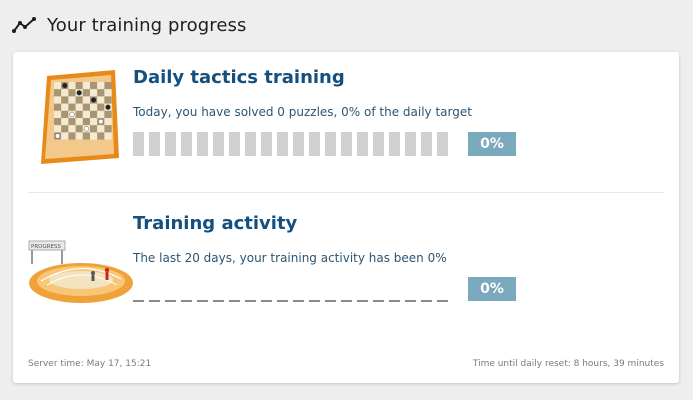 The image size is (693, 400). Describe the element at coordinates (80, 117) in the screenshot. I see `chessboard-icon` at that location.